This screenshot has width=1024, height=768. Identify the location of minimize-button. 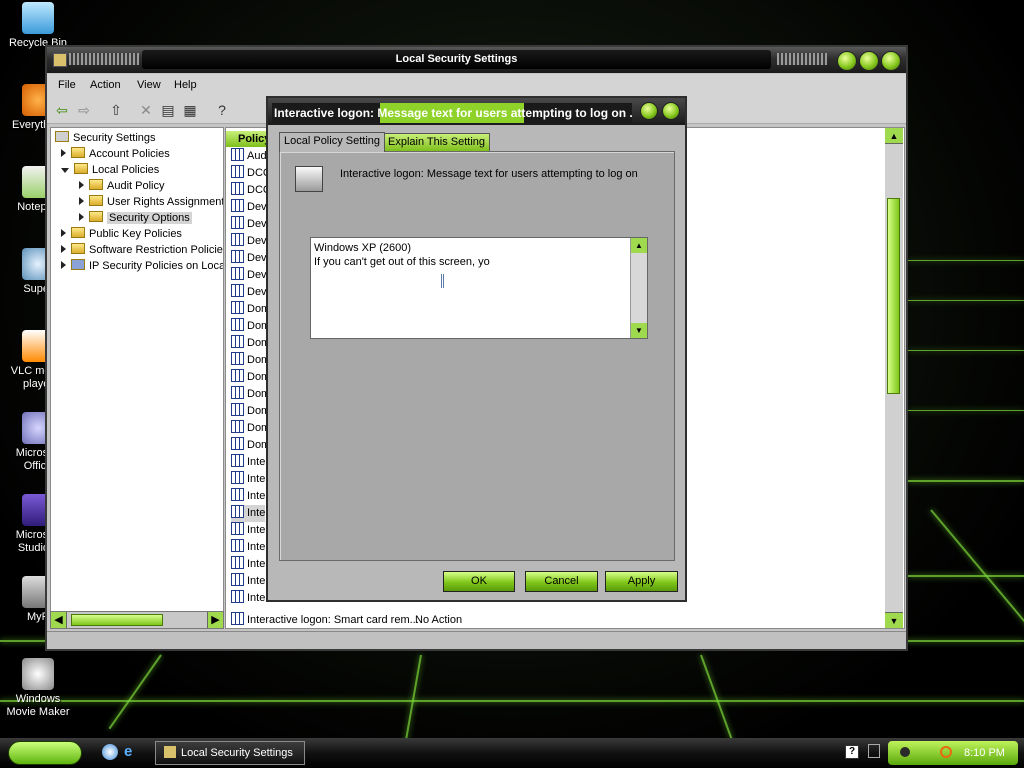
(847, 61).